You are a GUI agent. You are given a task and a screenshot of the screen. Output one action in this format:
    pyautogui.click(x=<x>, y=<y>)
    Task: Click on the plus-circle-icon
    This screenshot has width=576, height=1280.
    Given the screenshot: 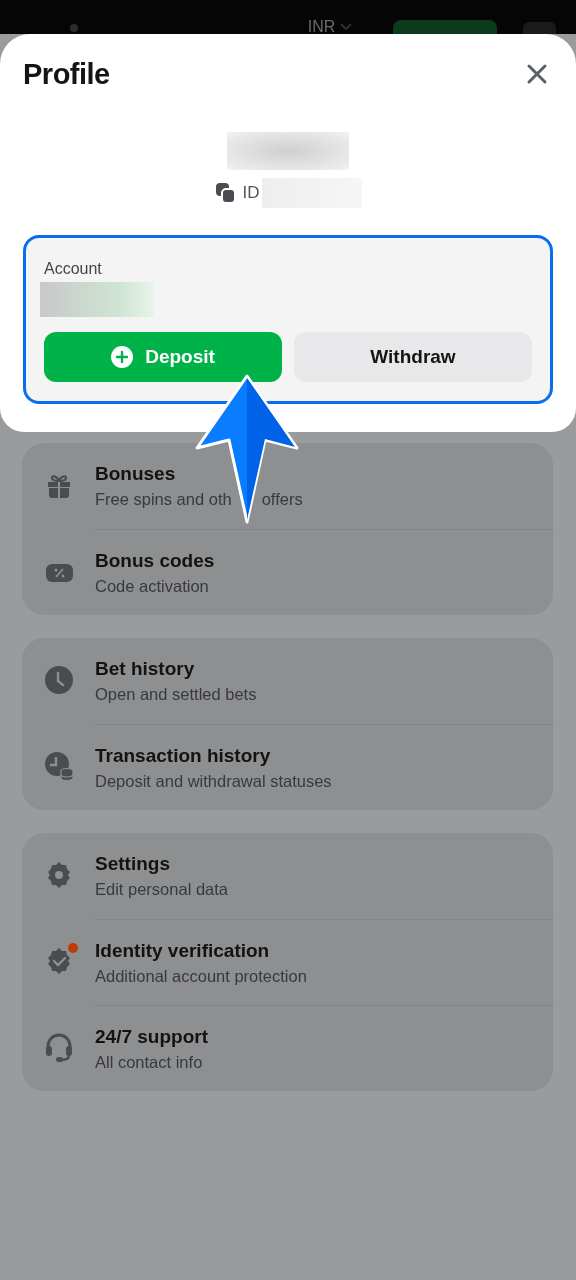 What is the action you would take?
    pyautogui.click(x=122, y=357)
    